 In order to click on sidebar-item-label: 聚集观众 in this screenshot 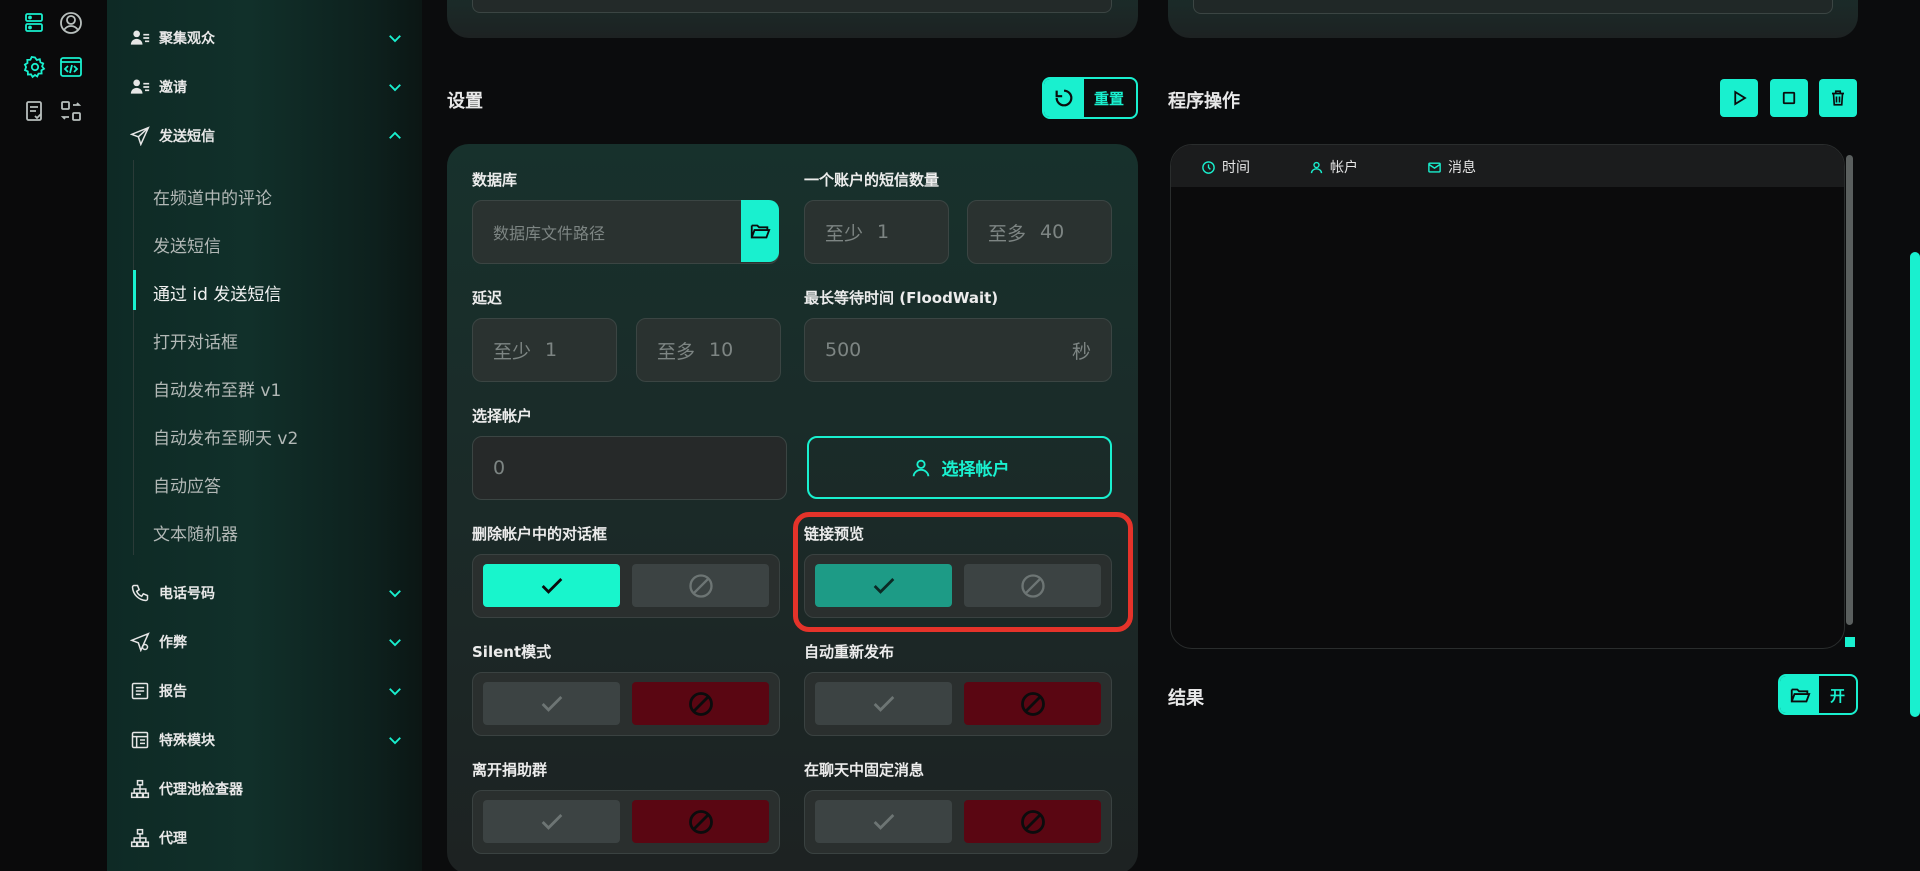, I will do `click(187, 39)`.